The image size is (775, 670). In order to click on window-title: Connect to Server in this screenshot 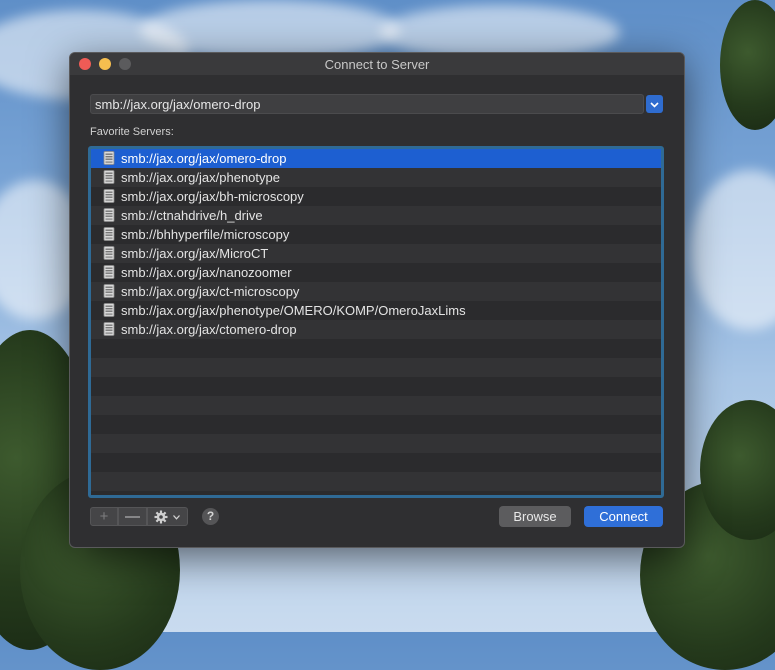, I will do `click(377, 64)`.